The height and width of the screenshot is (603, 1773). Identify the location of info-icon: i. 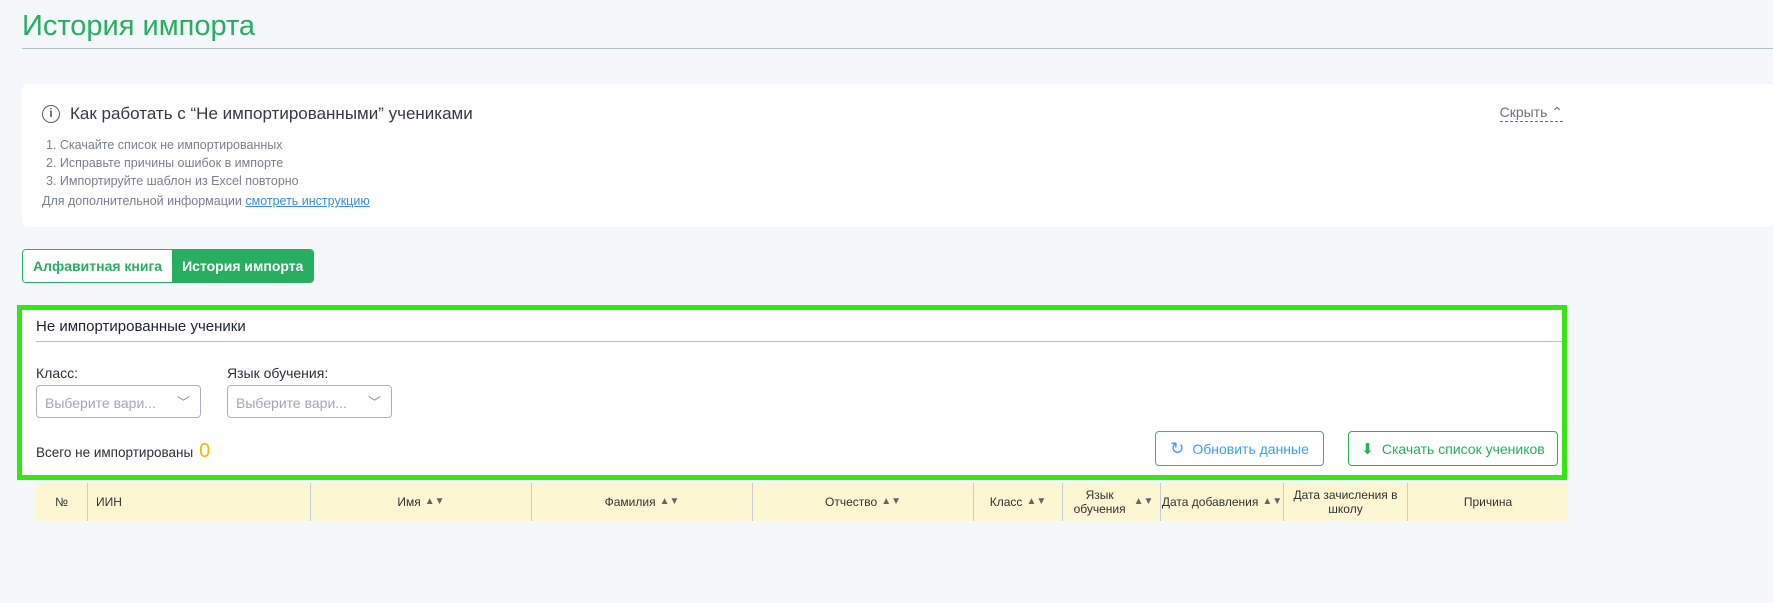
(51, 114).